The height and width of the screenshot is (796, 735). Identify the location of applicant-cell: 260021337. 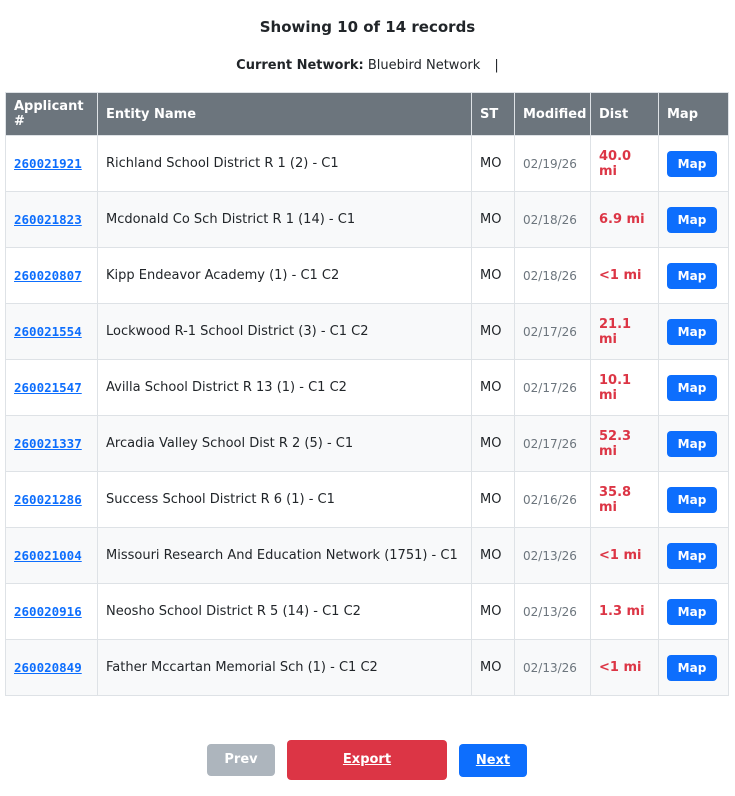
(51, 443).